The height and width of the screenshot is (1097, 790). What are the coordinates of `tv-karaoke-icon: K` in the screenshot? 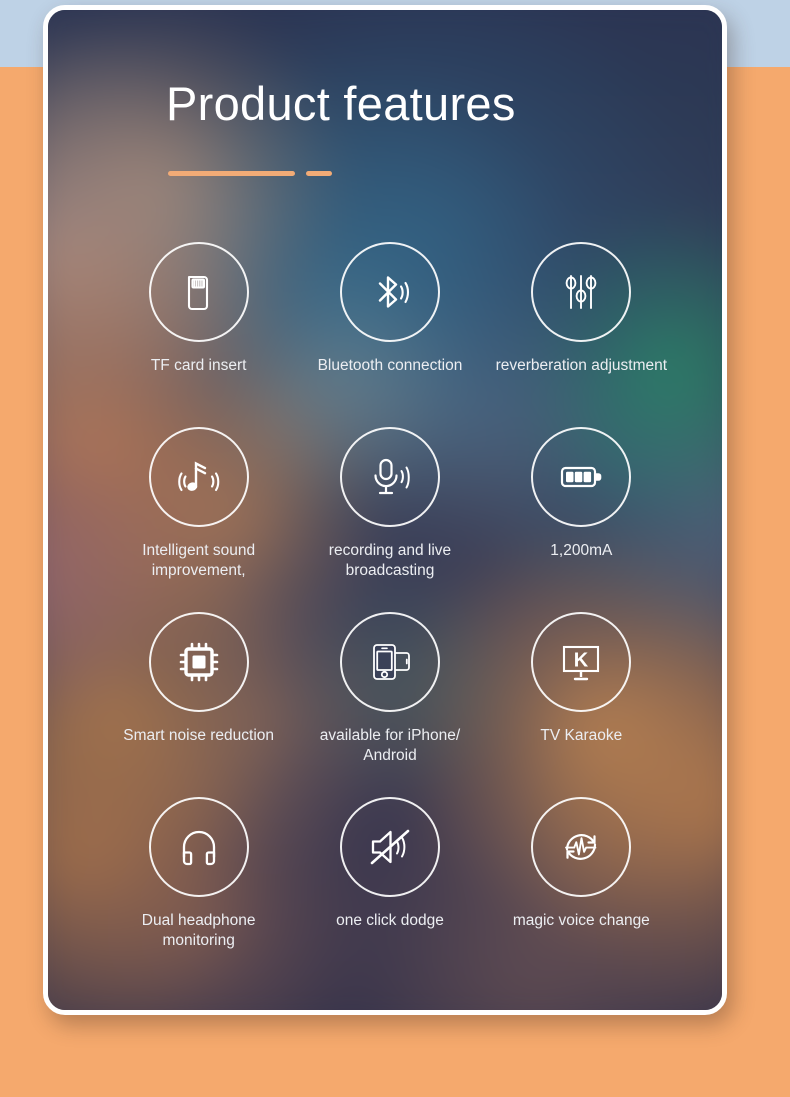 It's located at (581, 662).